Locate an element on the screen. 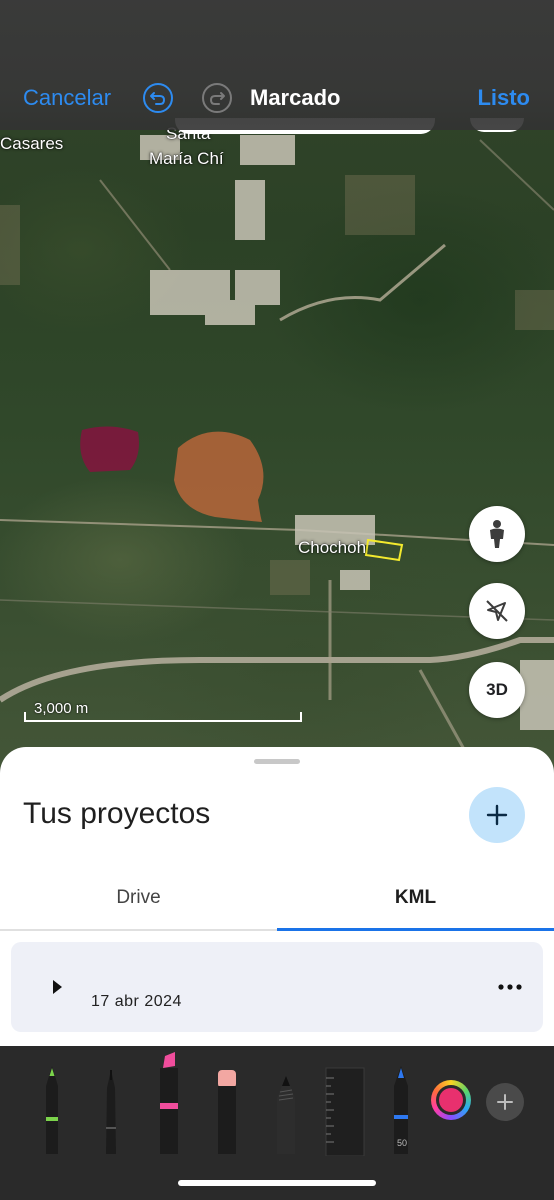 The image size is (554, 1200). 3d-toggle-button: 3D is located at coordinates (497, 690).